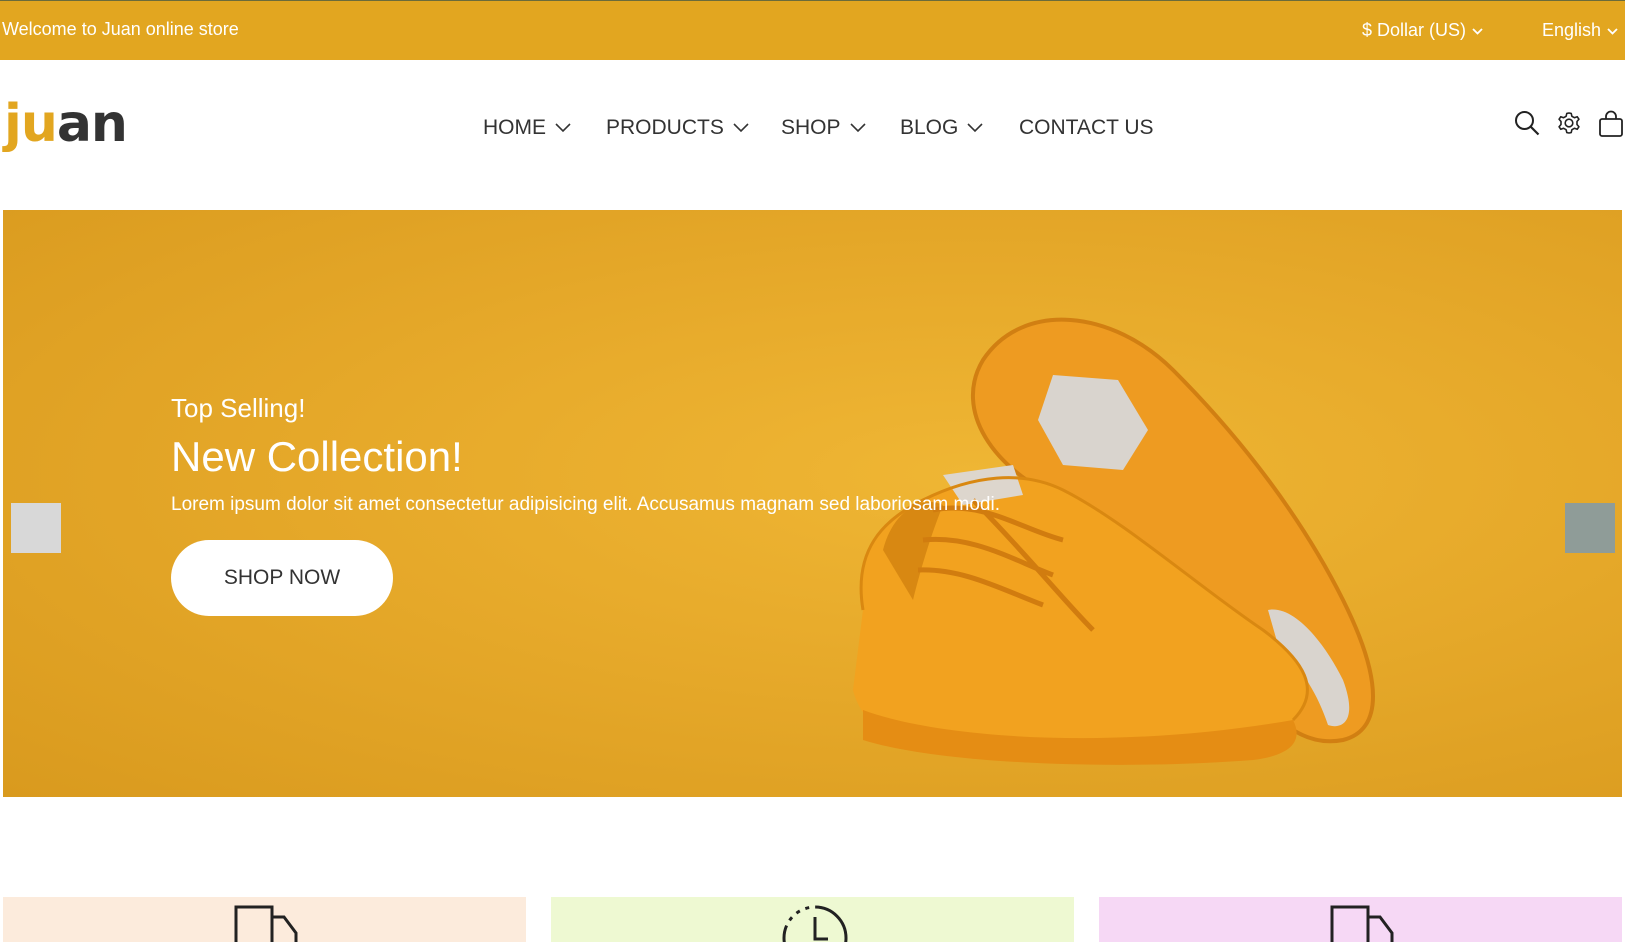  I want to click on shop-now-button: SHOP NOW, so click(282, 578).